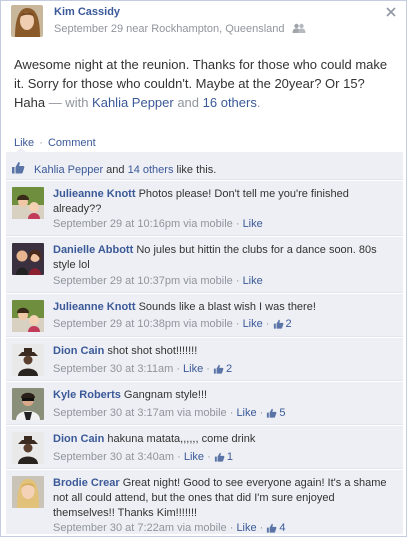 Image resolution: width=407 pixels, height=537 pixels. What do you see at coordinates (72, 143) in the screenshot?
I see `comment-button: Comment` at bounding box center [72, 143].